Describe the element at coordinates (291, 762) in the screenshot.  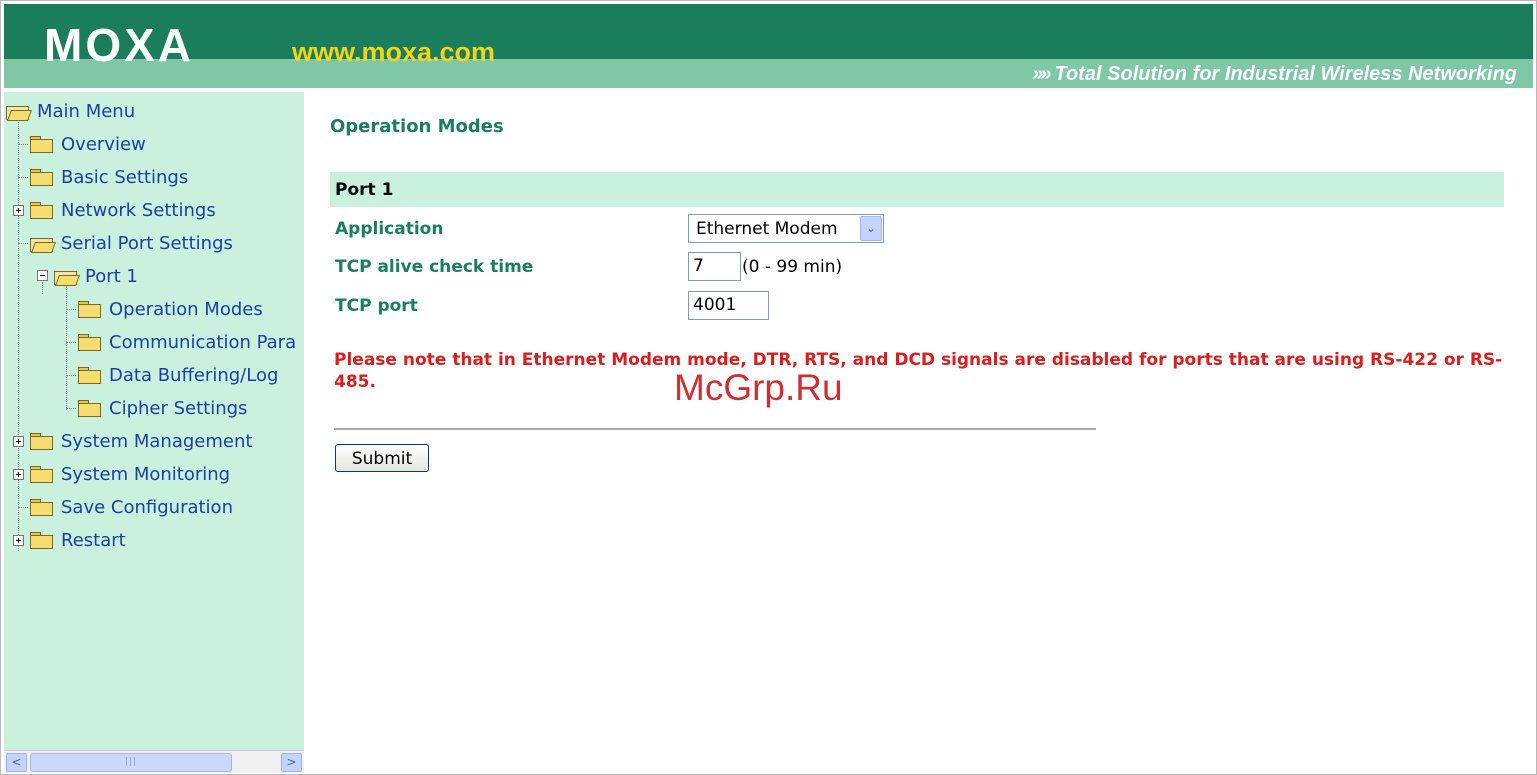
I see `scroll-right-button: >` at that location.